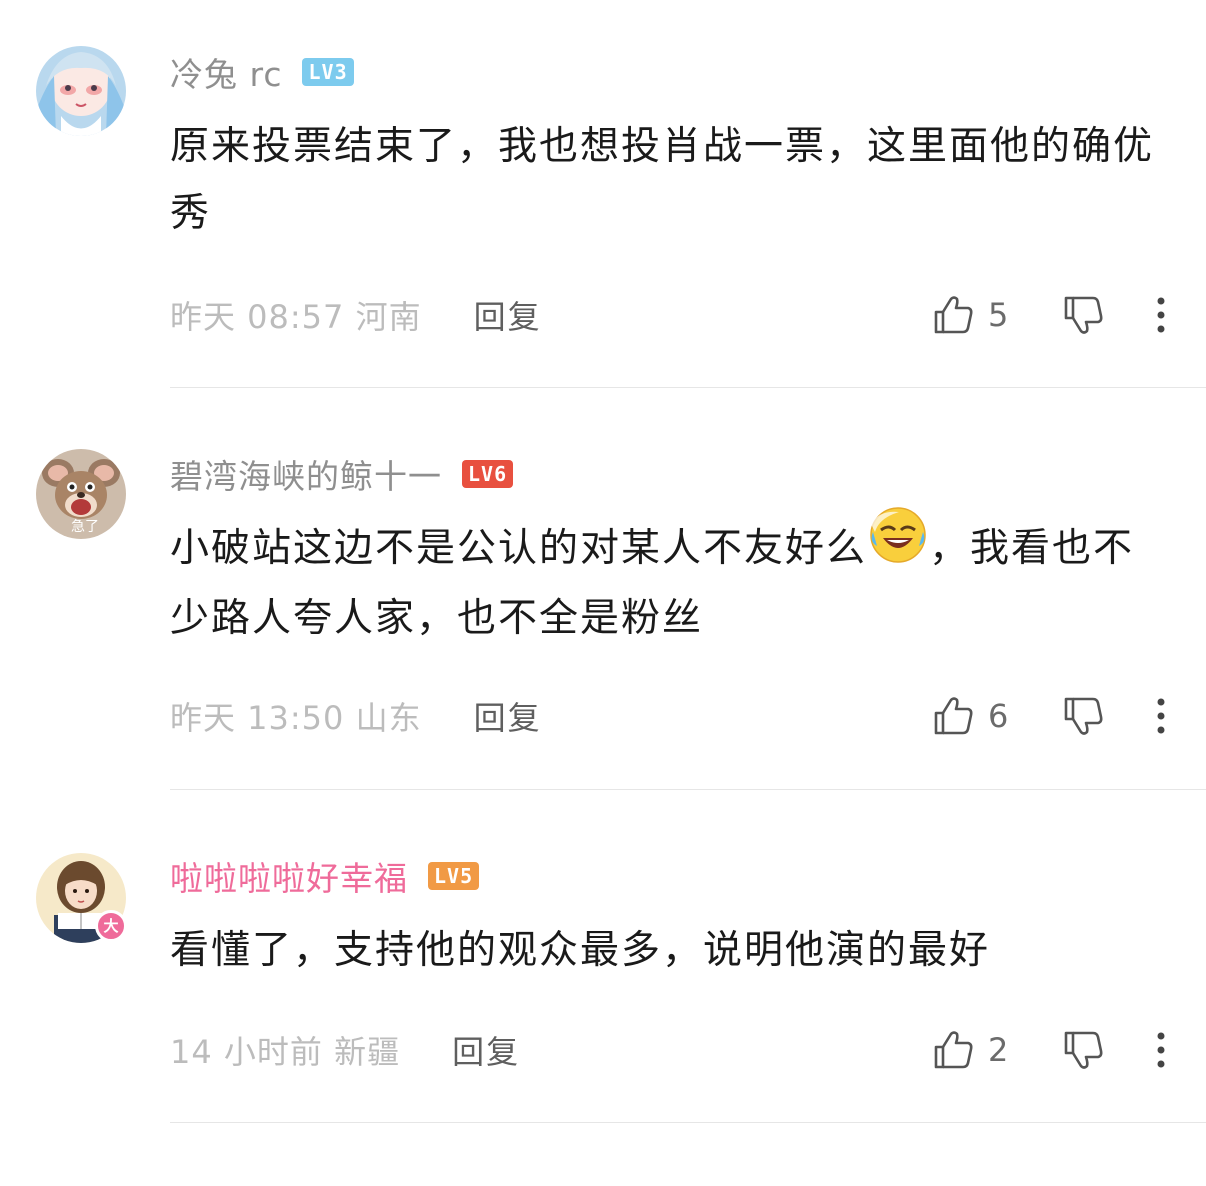 The image size is (1206, 1186). What do you see at coordinates (1049, 1050) in the screenshot?
I see `comment-actions: 2` at bounding box center [1049, 1050].